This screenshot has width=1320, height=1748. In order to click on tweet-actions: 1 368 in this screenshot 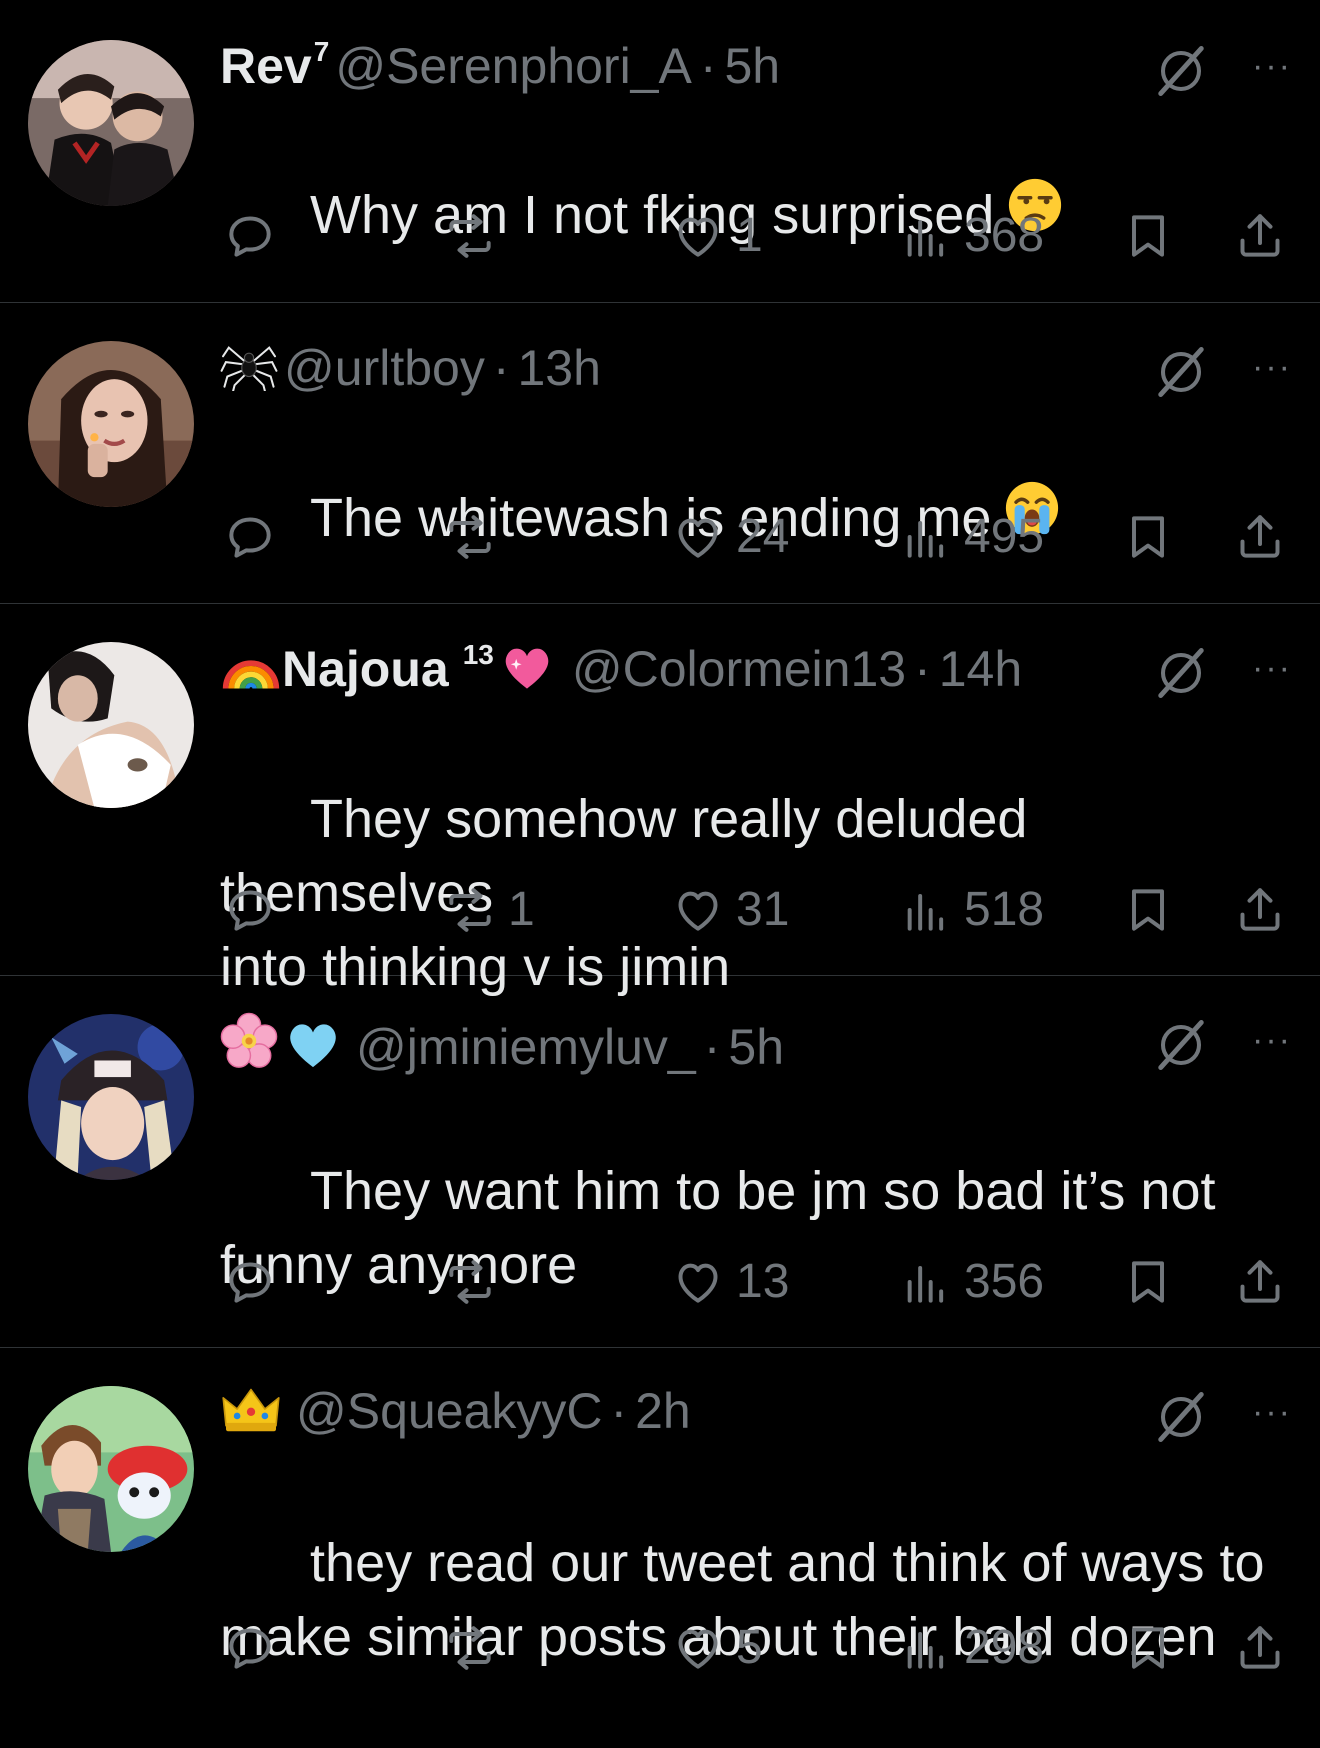, I will do `click(757, 236)`.